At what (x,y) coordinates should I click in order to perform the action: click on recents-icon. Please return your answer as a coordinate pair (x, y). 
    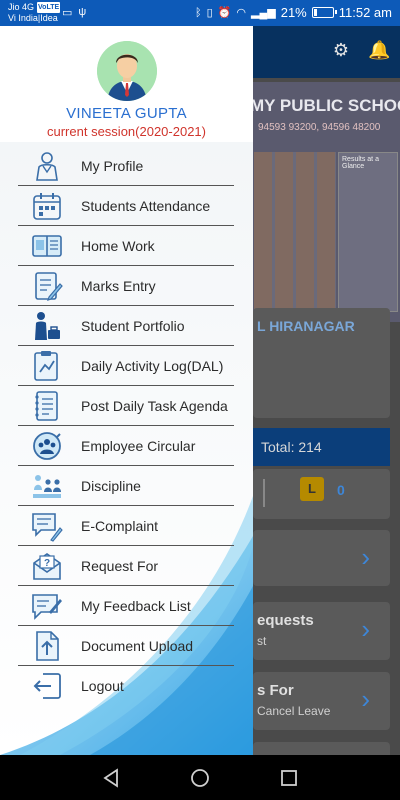
    Looking at the image, I should click on (289, 778).